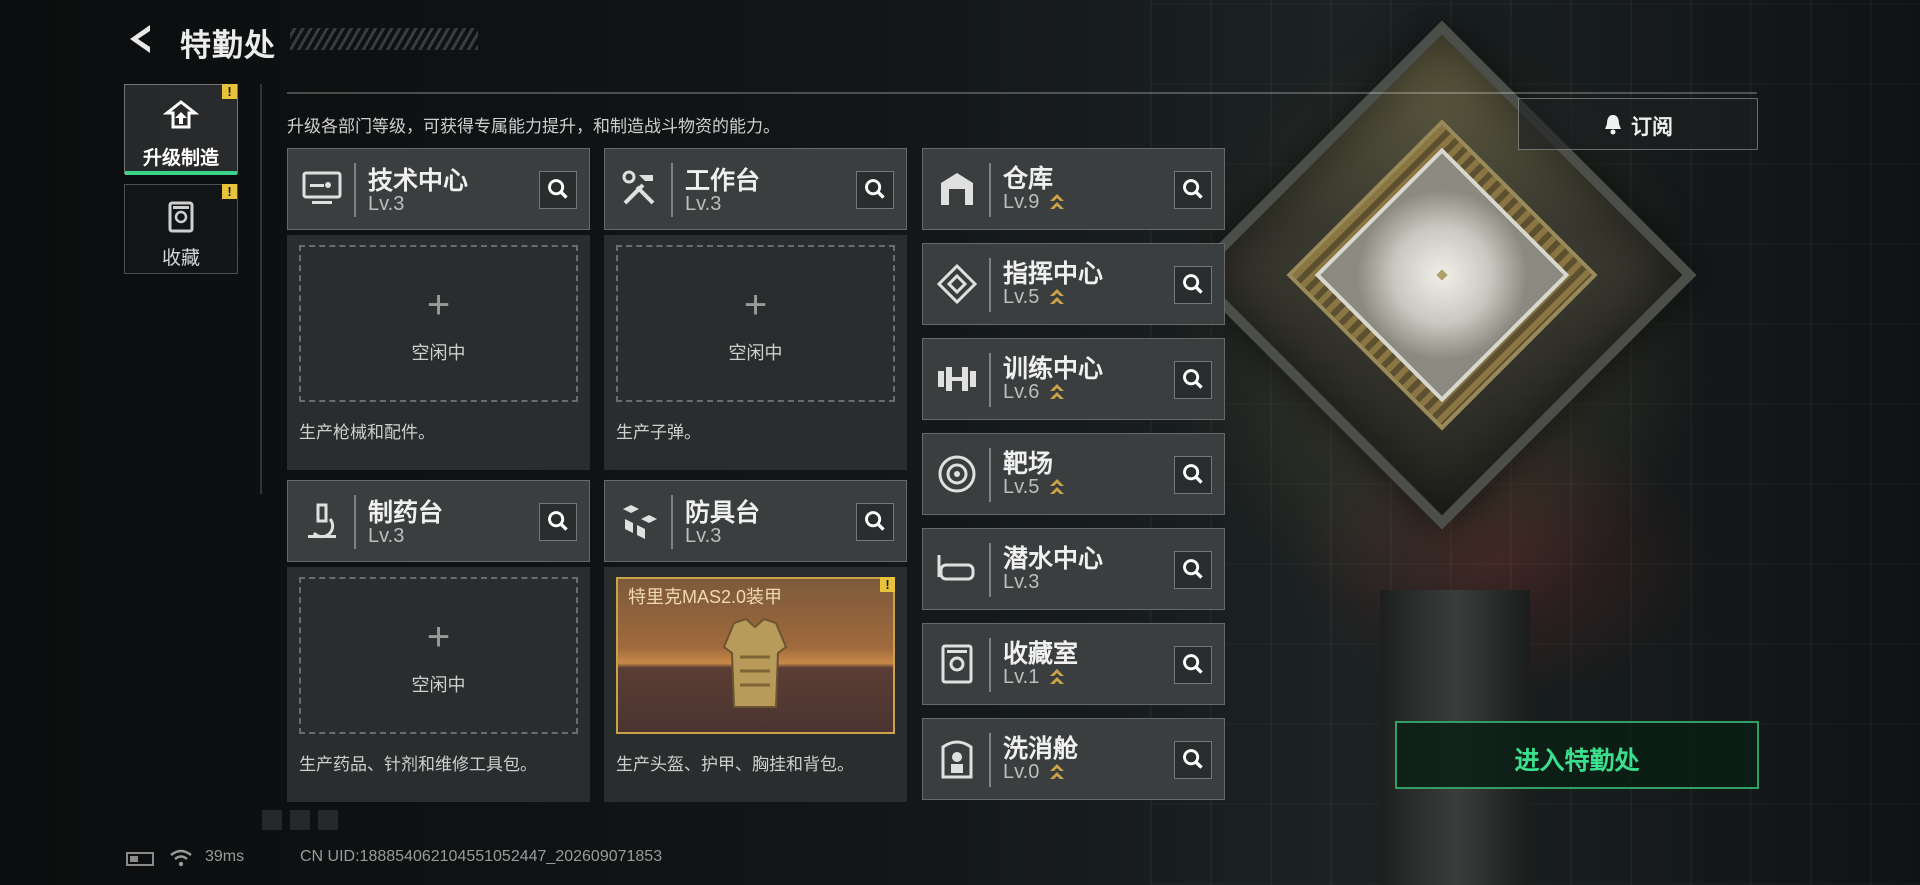  What do you see at coordinates (957, 474) in the screenshot?
I see `target-icon` at bounding box center [957, 474].